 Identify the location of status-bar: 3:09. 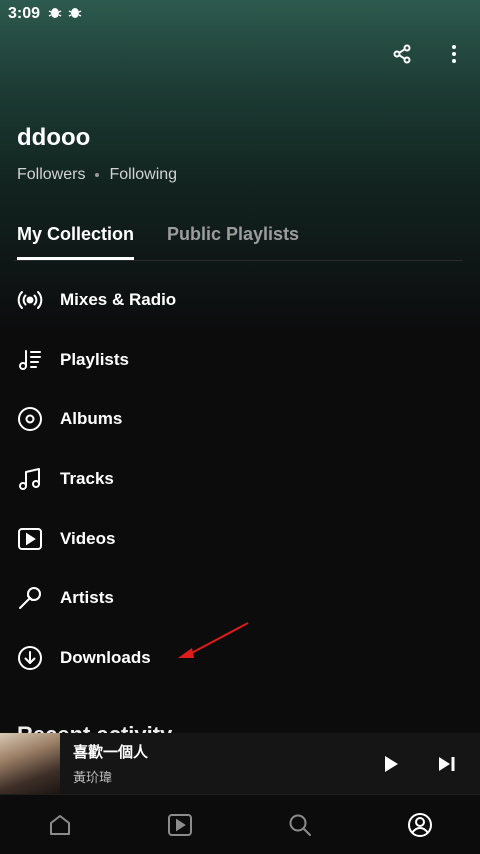
(240, 14).